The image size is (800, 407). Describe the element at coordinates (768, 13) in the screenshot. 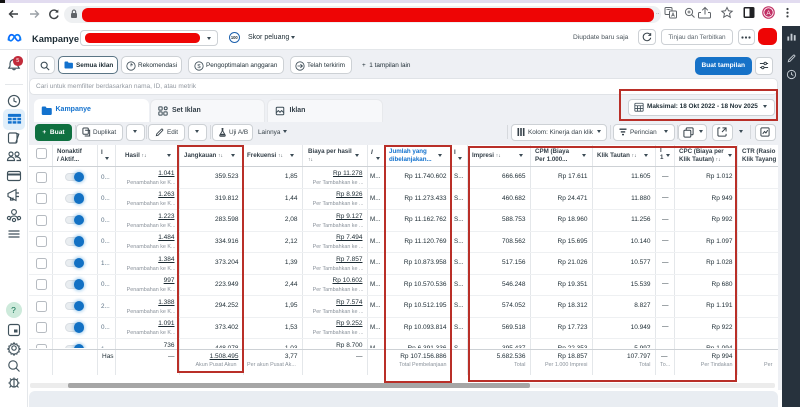

I see `svg-text: A` at that location.